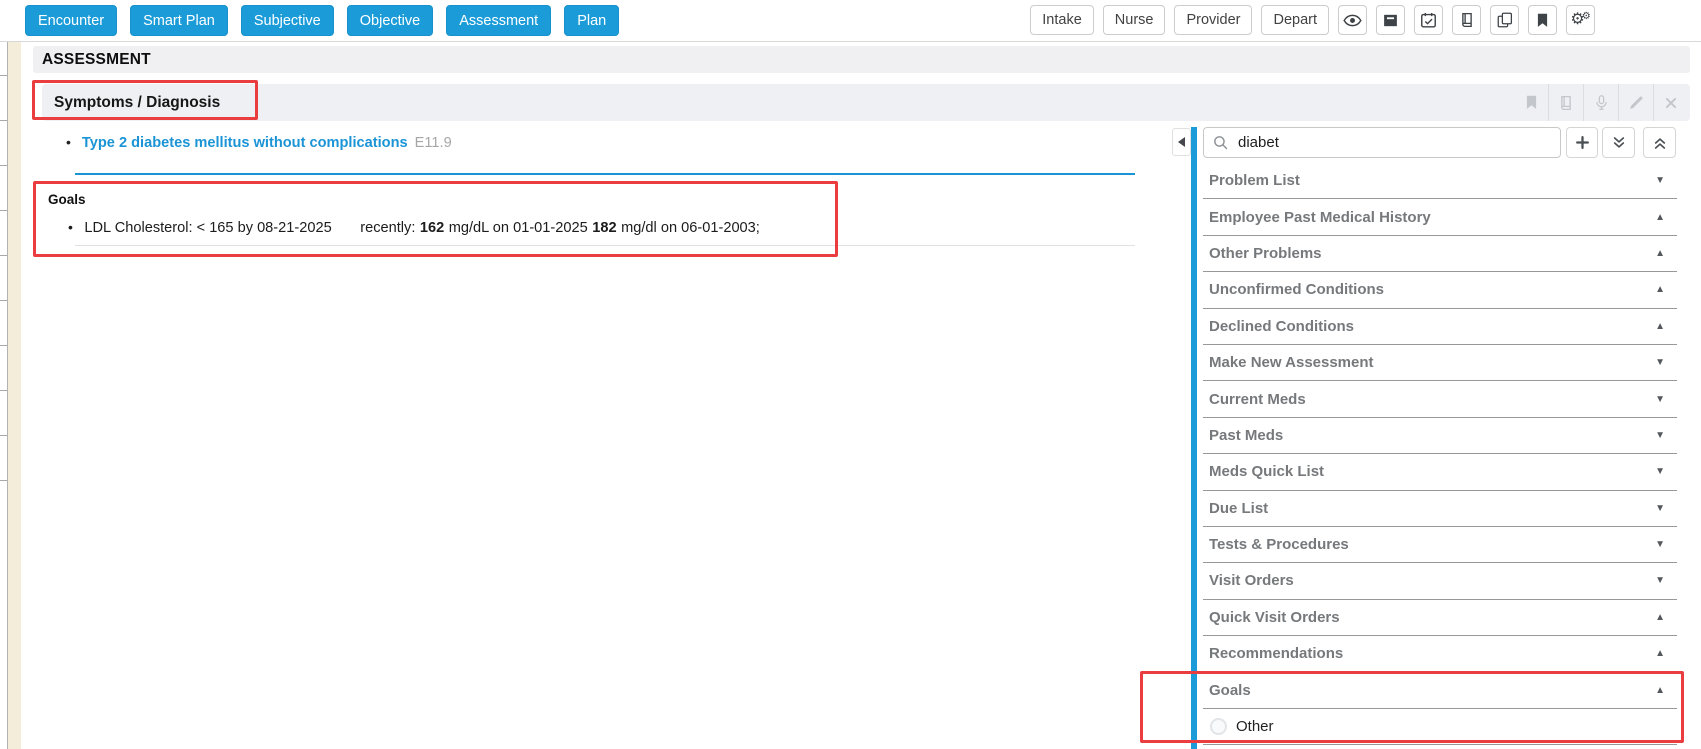  Describe the element at coordinates (179, 20) in the screenshot. I see `nav-button-smart-plan: Smart Plan` at that location.